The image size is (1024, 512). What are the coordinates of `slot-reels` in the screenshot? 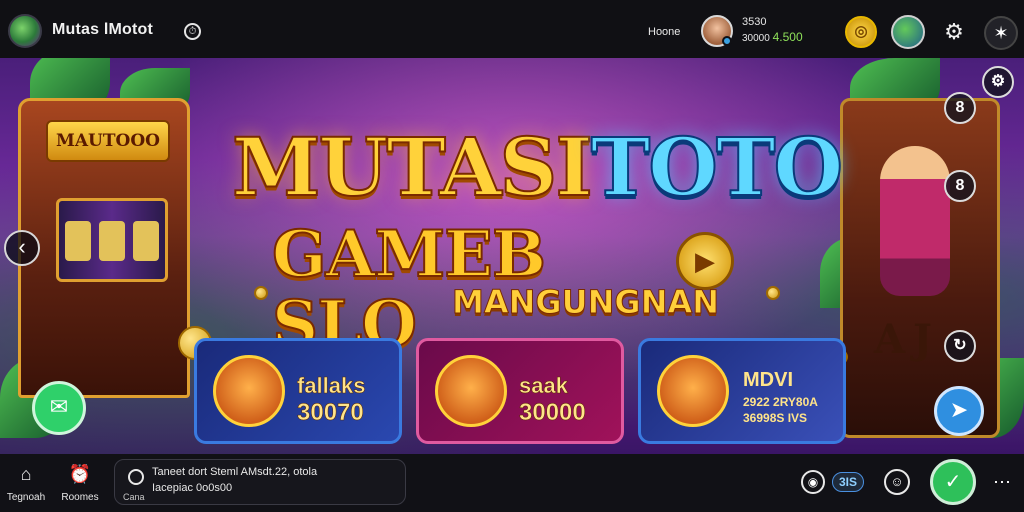 It's located at (112, 240).